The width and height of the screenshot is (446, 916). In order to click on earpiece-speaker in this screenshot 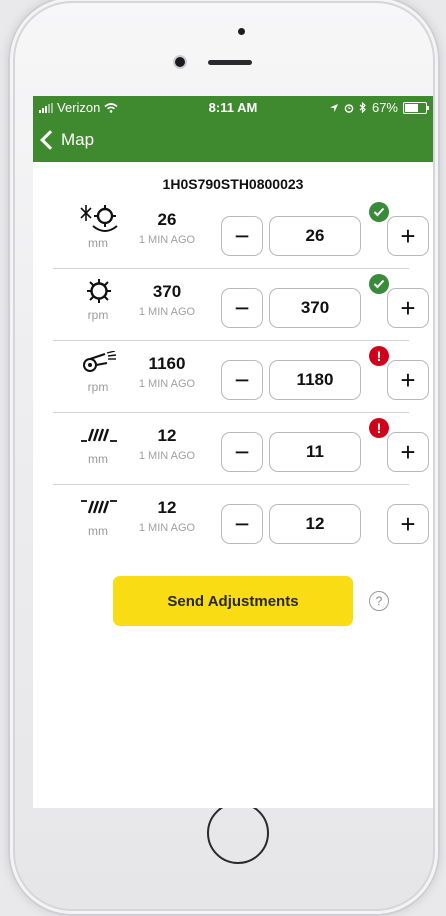, I will do `click(230, 62)`.